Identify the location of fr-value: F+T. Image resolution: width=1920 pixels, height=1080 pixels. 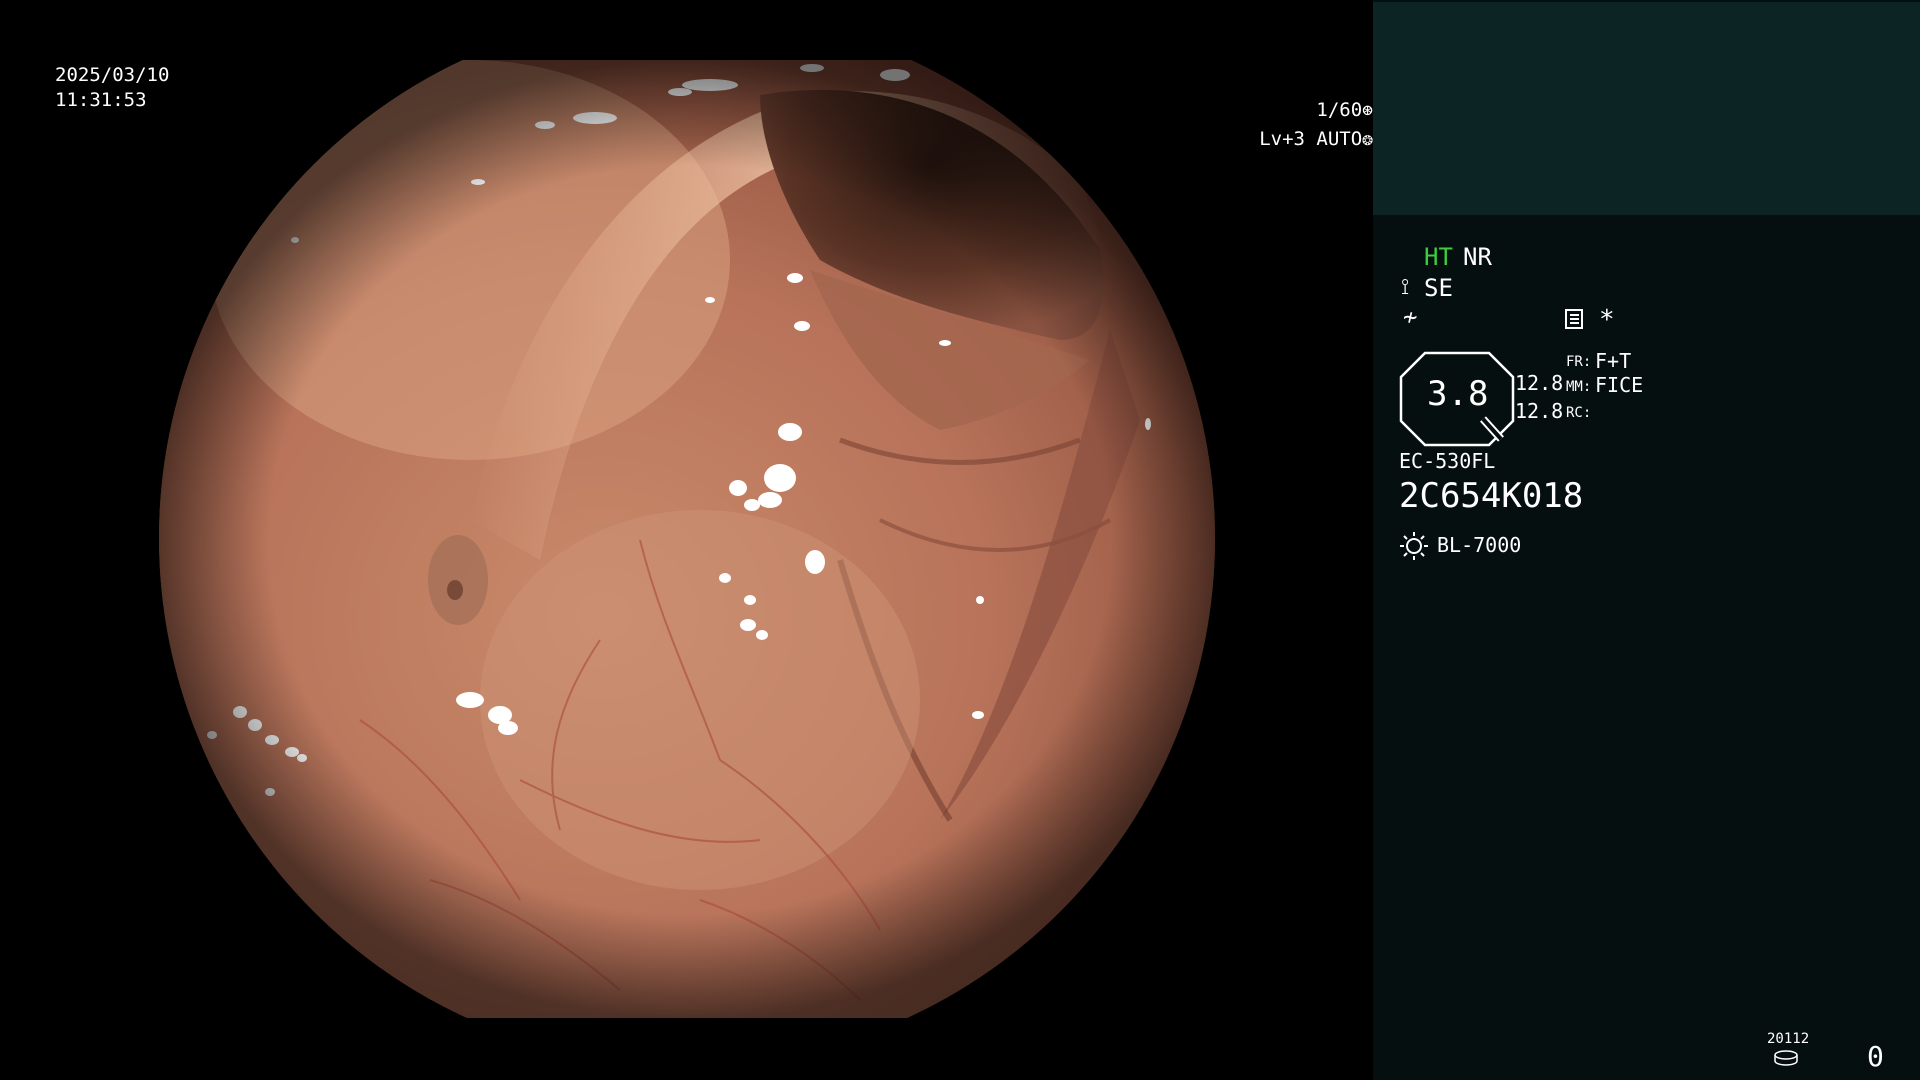
(1613, 361).